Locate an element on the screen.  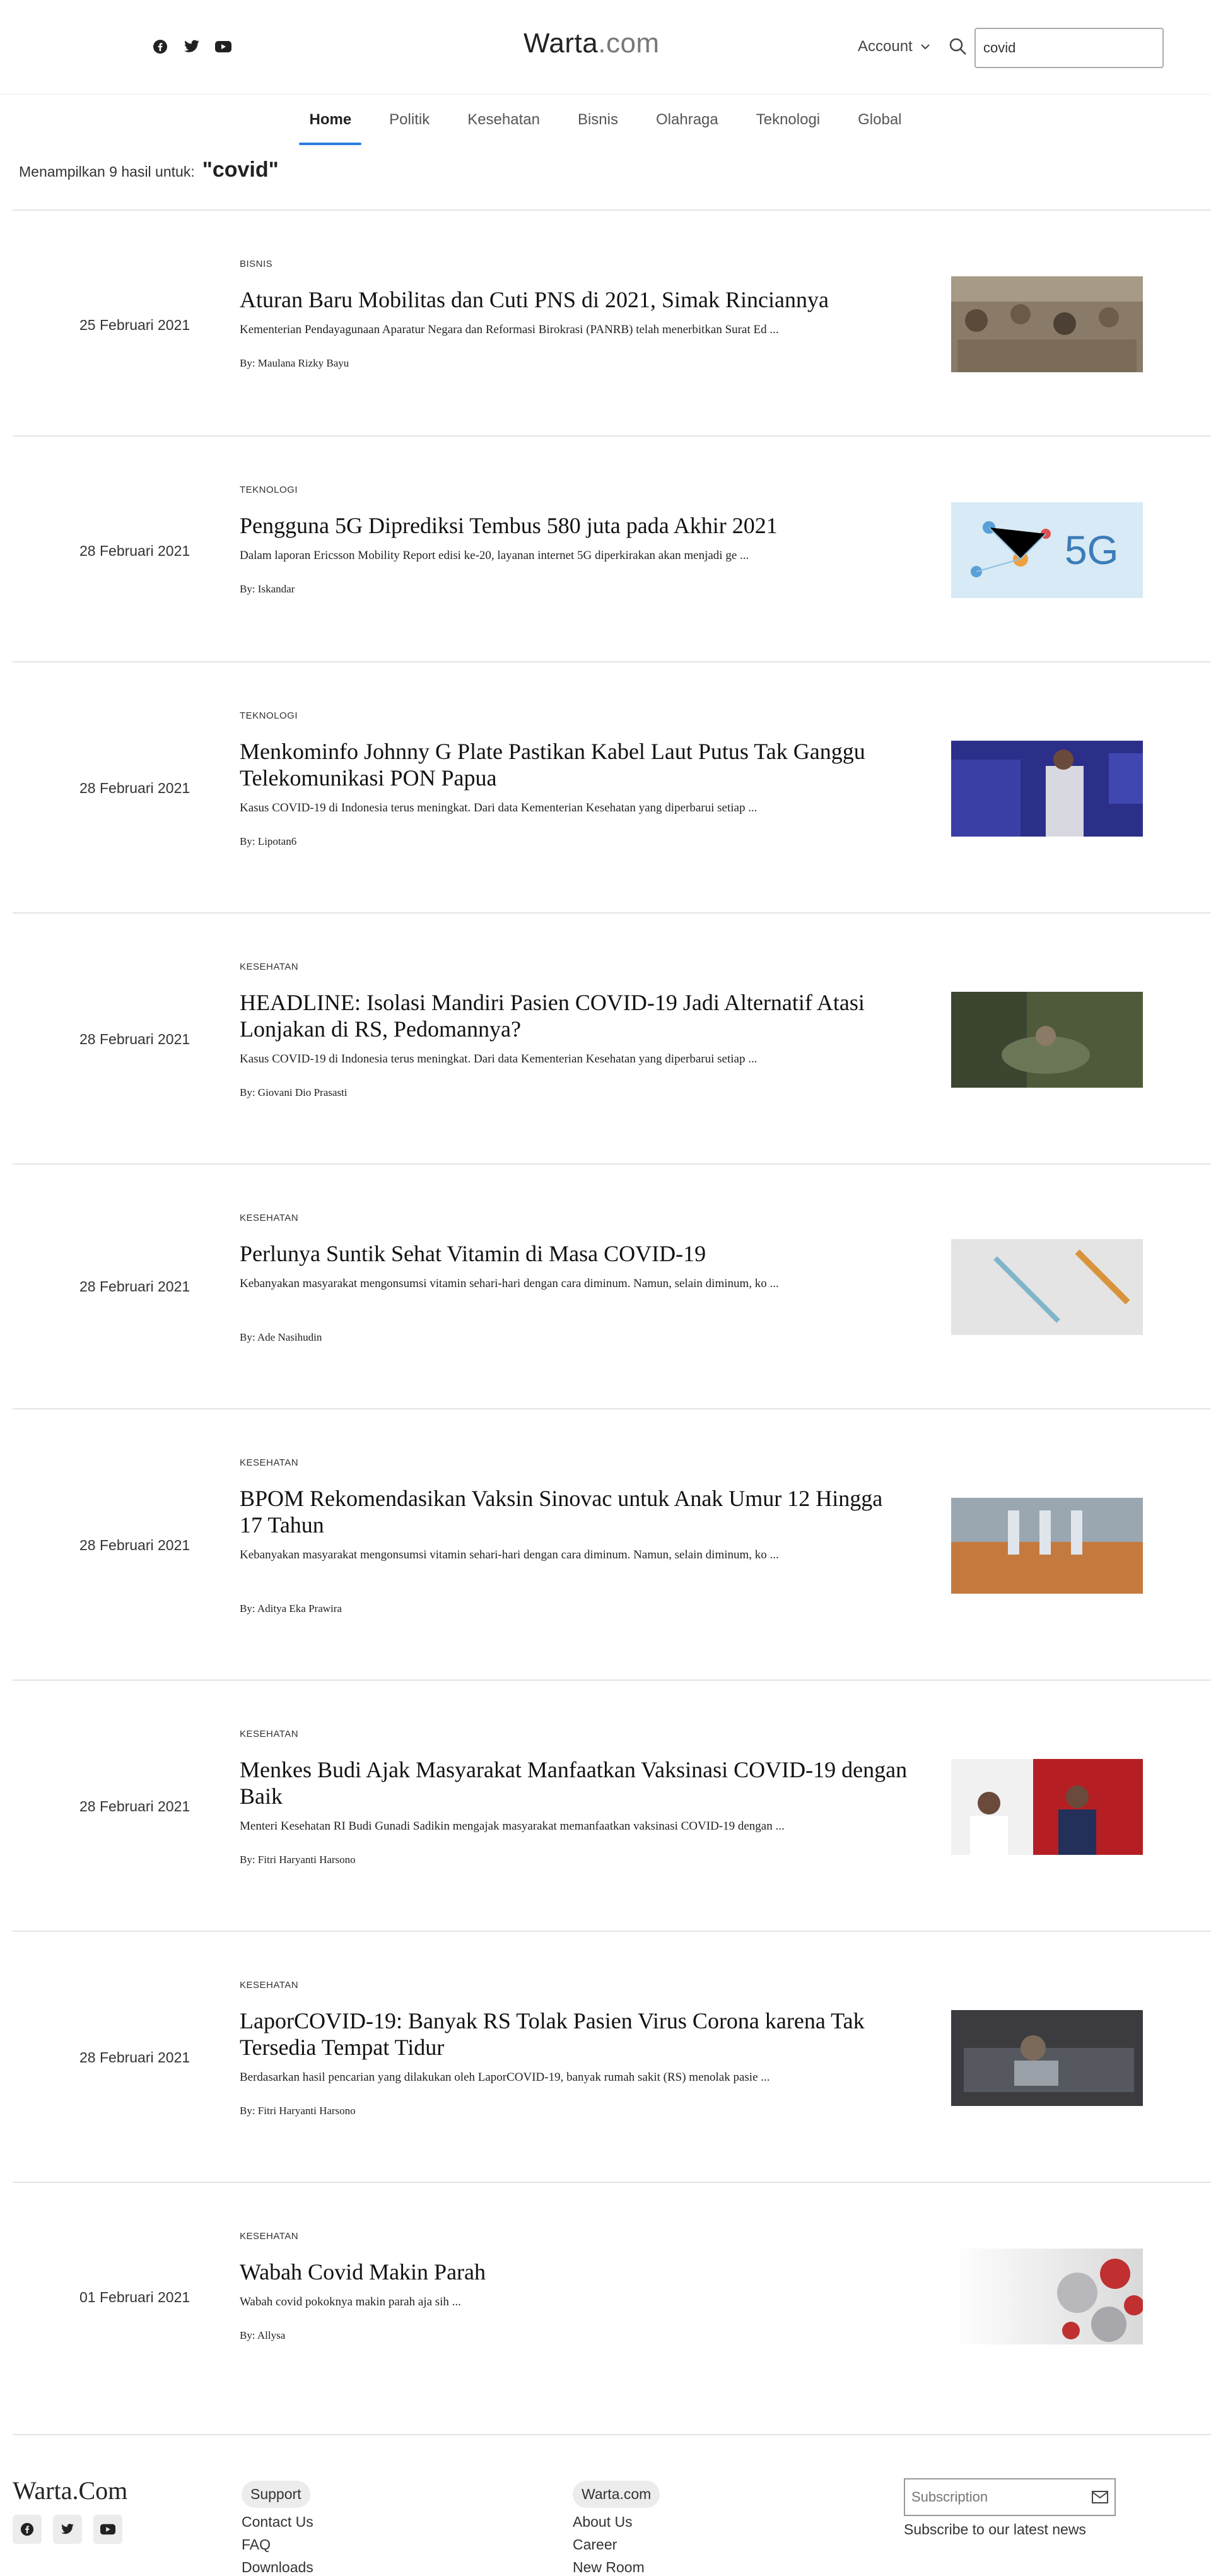
site-header: Warta.com Account is located at coordinates (605, 48).